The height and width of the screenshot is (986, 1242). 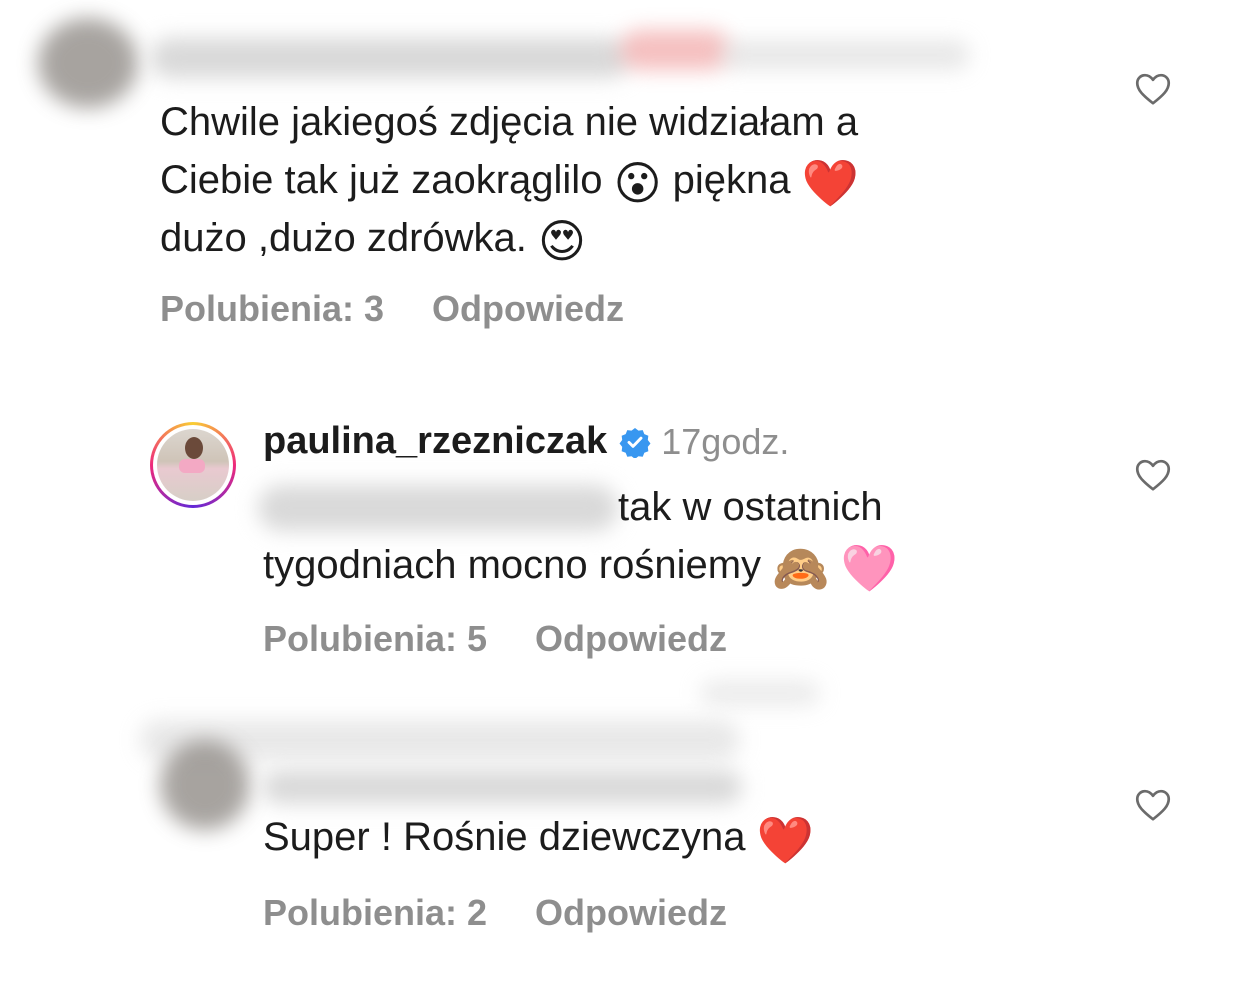 What do you see at coordinates (580, 568) in the screenshot?
I see `comment-line: tygodniach mocno rośniemy 🙈 🩷` at bounding box center [580, 568].